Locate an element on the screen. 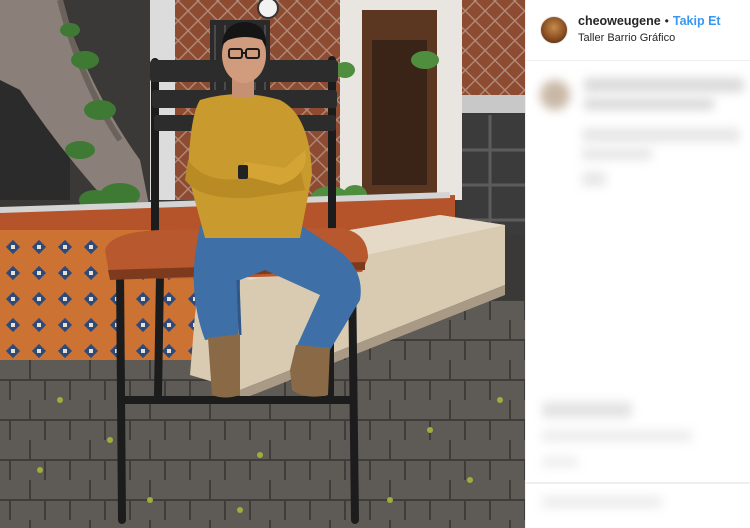 The height and width of the screenshot is (528, 750). follow-button: Takip Et is located at coordinates (697, 22).